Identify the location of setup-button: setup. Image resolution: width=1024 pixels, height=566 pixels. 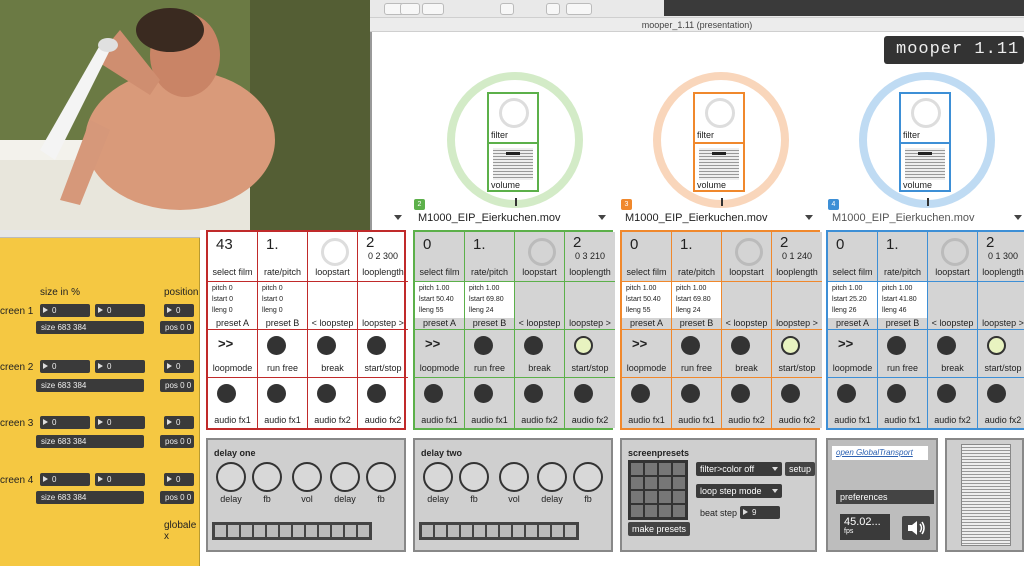
(800, 469).